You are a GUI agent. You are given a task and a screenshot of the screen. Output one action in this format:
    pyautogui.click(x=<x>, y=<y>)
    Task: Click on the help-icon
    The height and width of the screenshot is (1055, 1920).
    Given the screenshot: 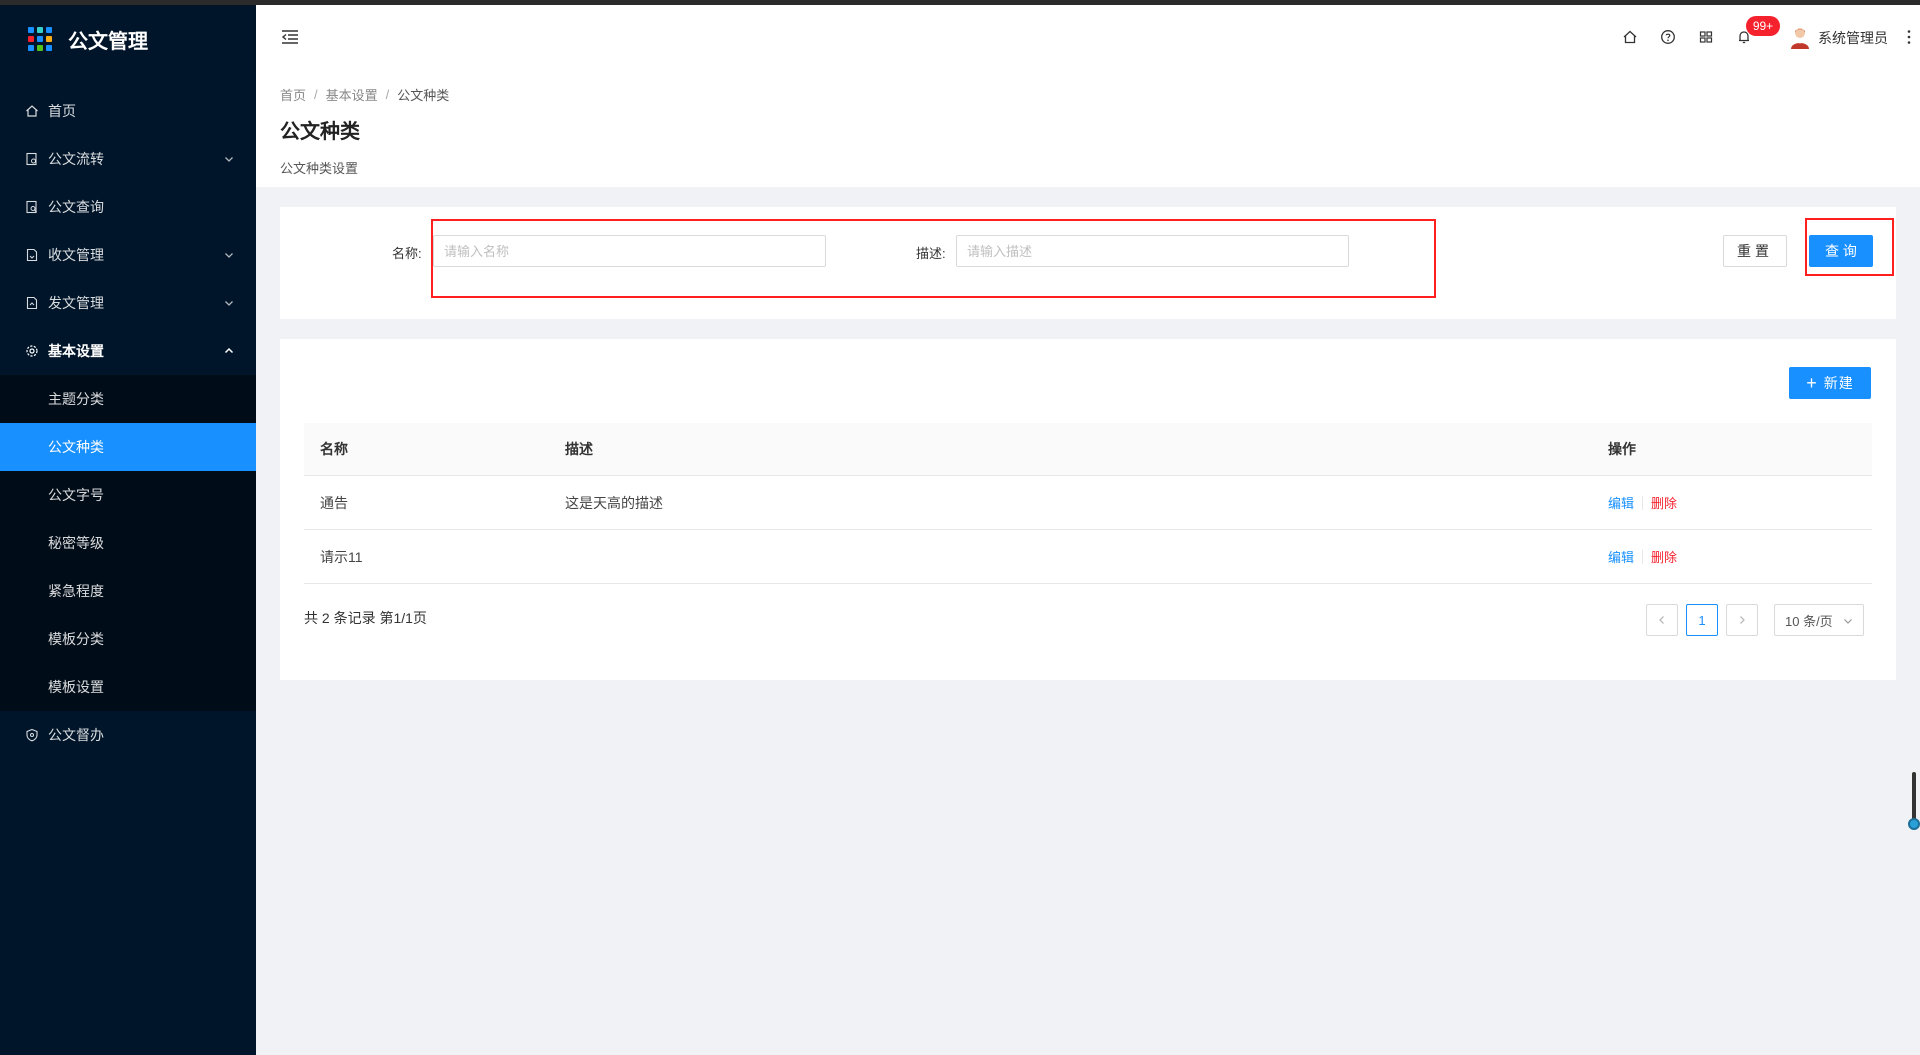 What is the action you would take?
    pyautogui.click(x=1668, y=37)
    